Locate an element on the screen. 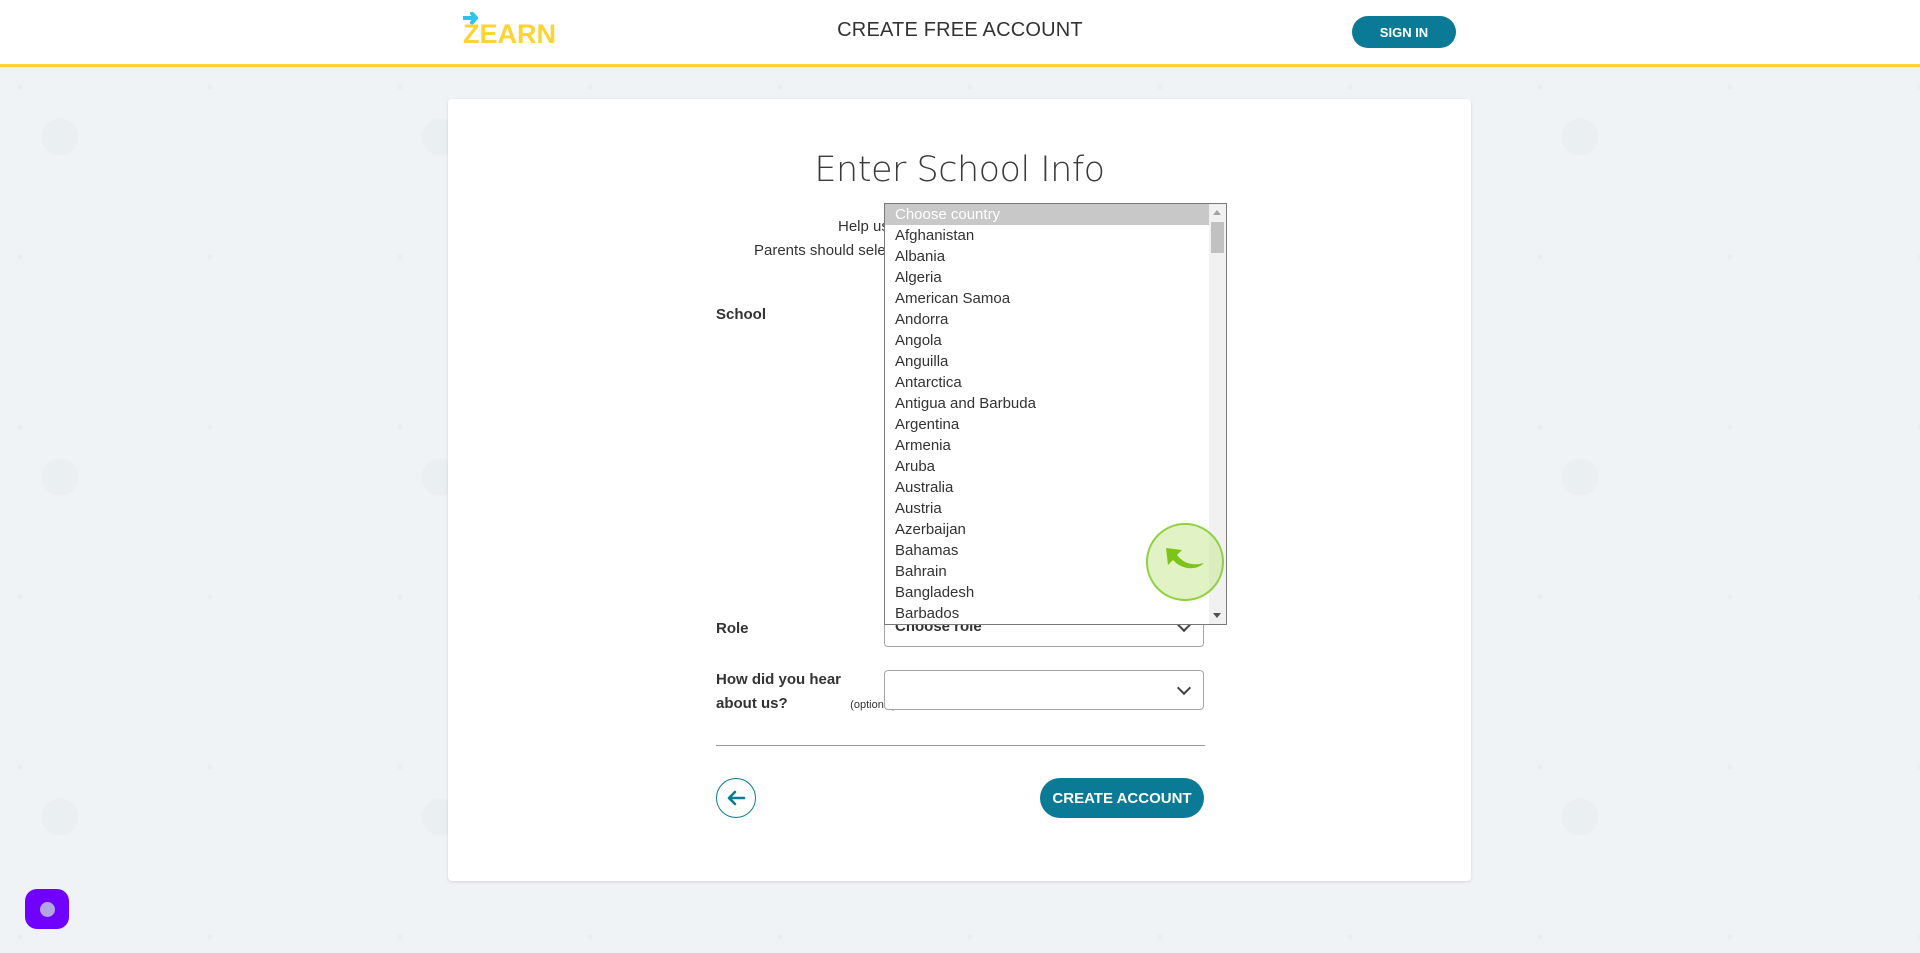 The height and width of the screenshot is (953, 1920). hear-about-label: How did you hear about us? (optional) is located at coordinates (806, 692).